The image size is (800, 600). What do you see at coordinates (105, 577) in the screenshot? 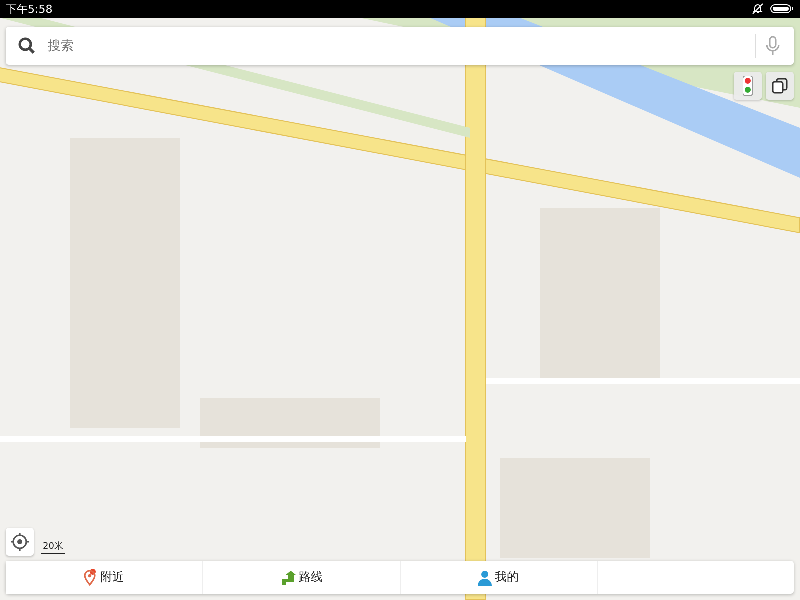
I see `nav-tab: 附近` at bounding box center [105, 577].